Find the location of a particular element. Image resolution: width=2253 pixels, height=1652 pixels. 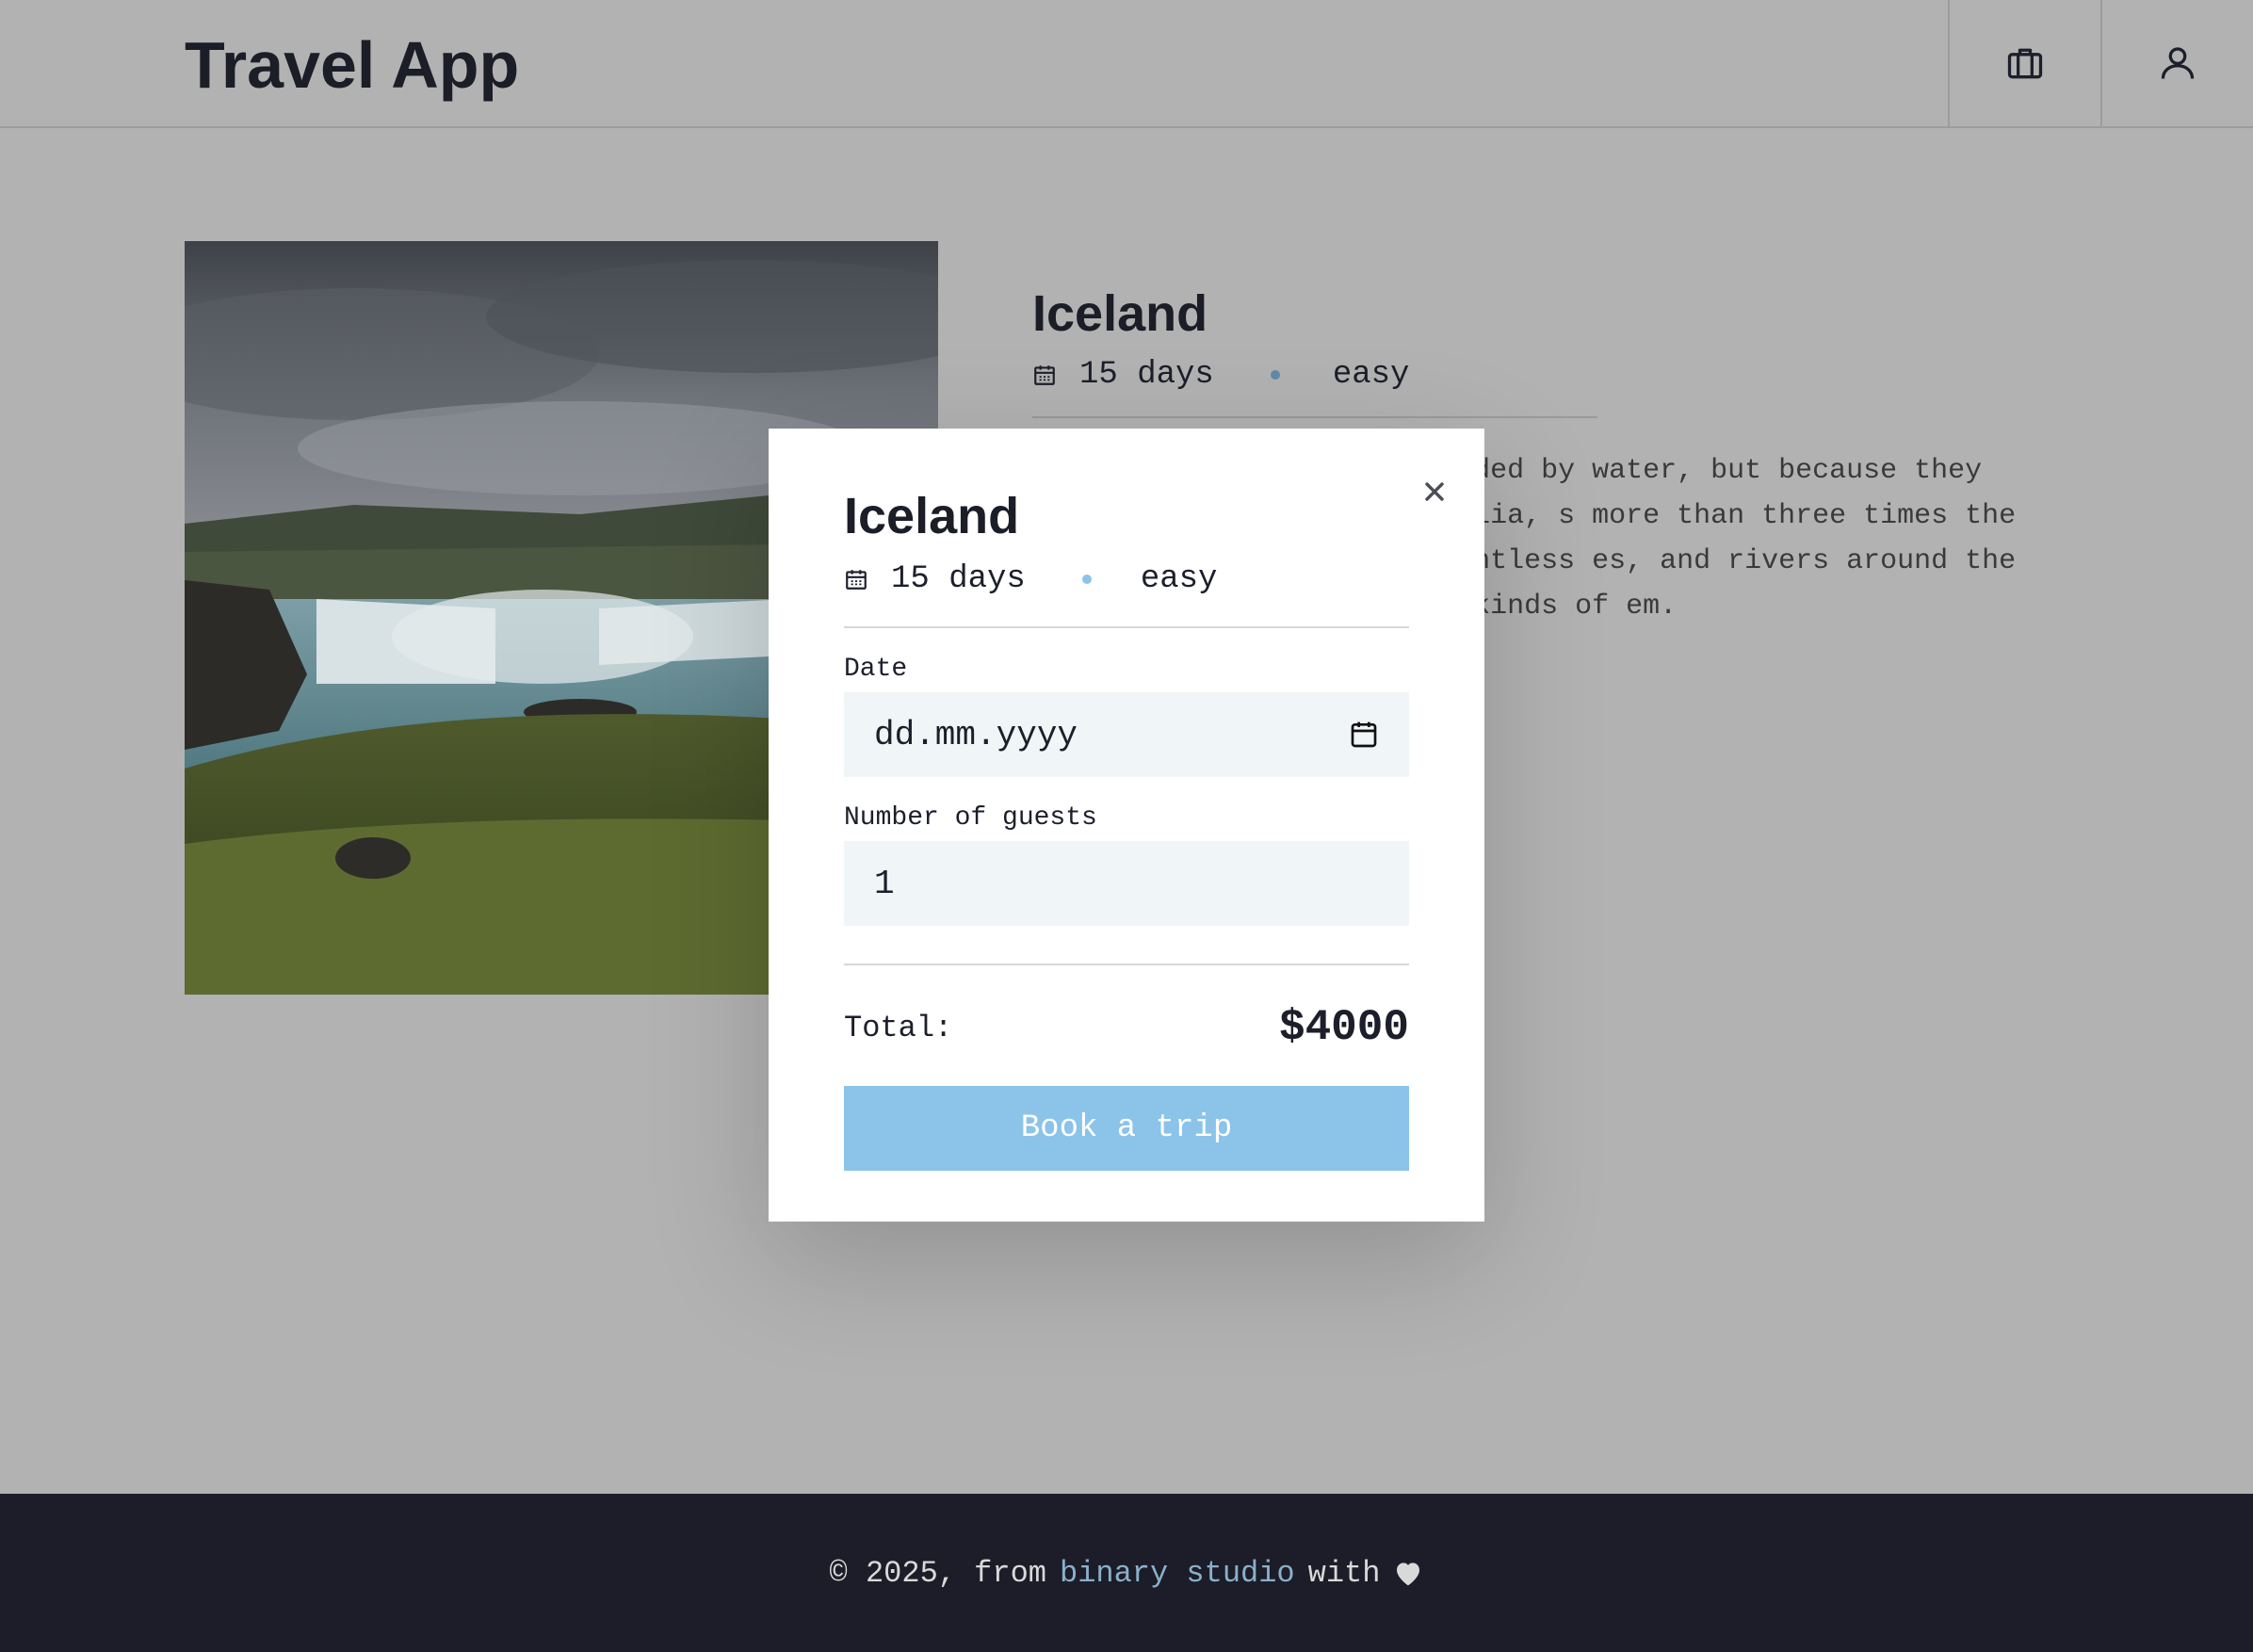

guests-input: 1 is located at coordinates (1126, 883).